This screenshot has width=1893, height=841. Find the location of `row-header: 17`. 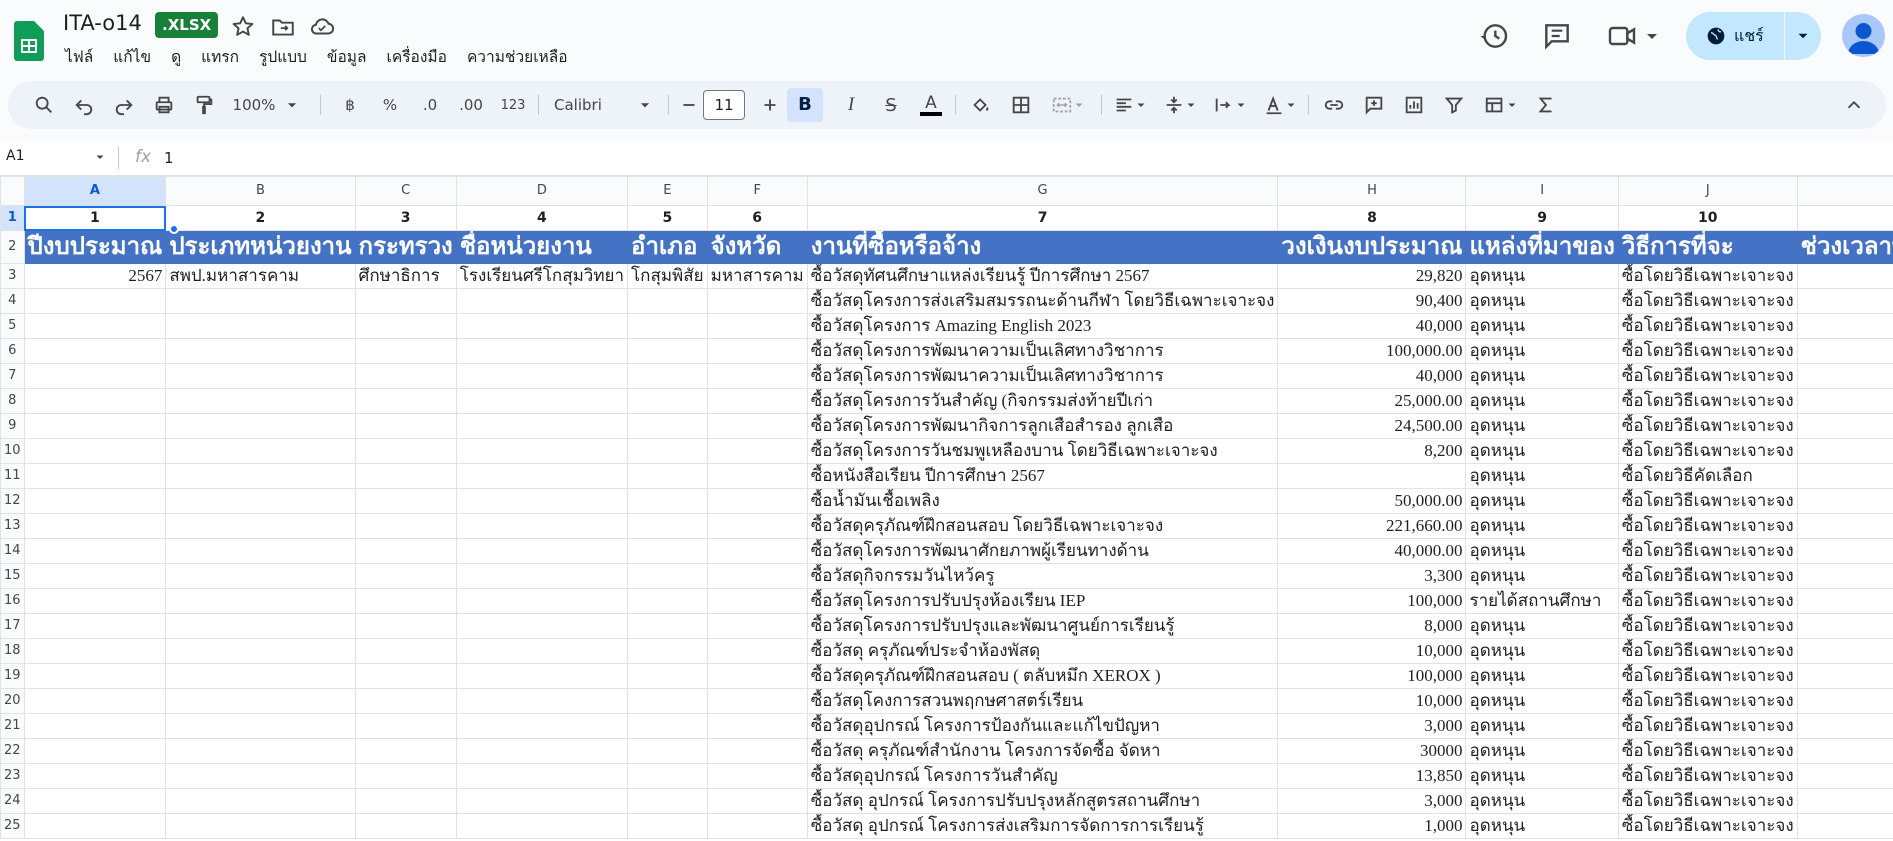

row-header: 17 is located at coordinates (12, 626).